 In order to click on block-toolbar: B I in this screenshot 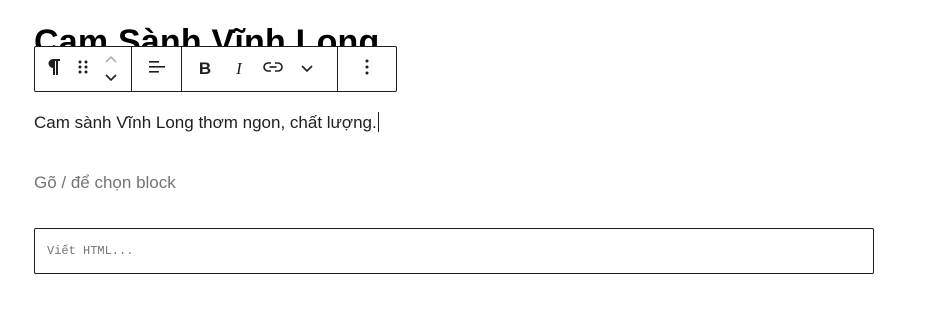, I will do `click(215, 69)`.